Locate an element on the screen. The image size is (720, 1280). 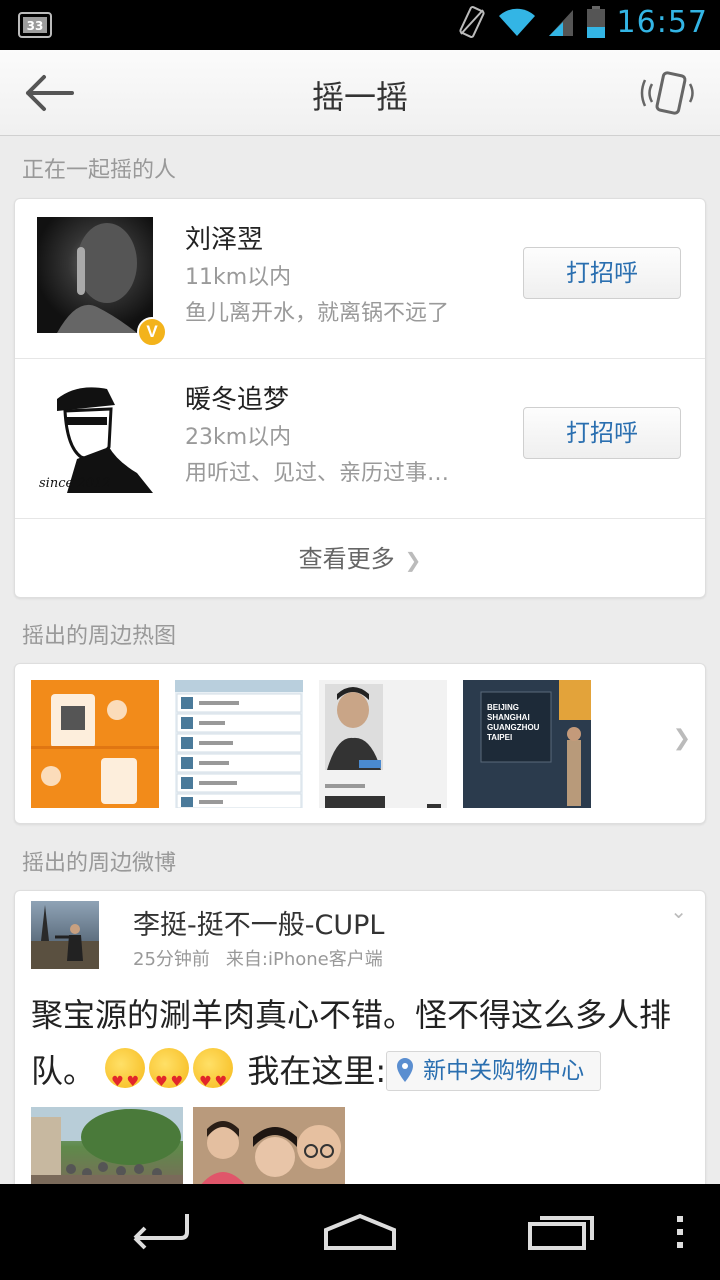
home-nav-icon is located at coordinates (360, 1232).